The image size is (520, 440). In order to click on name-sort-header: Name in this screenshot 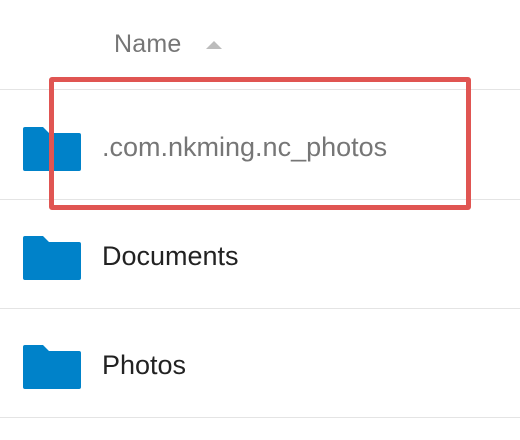, I will do `click(168, 44)`.